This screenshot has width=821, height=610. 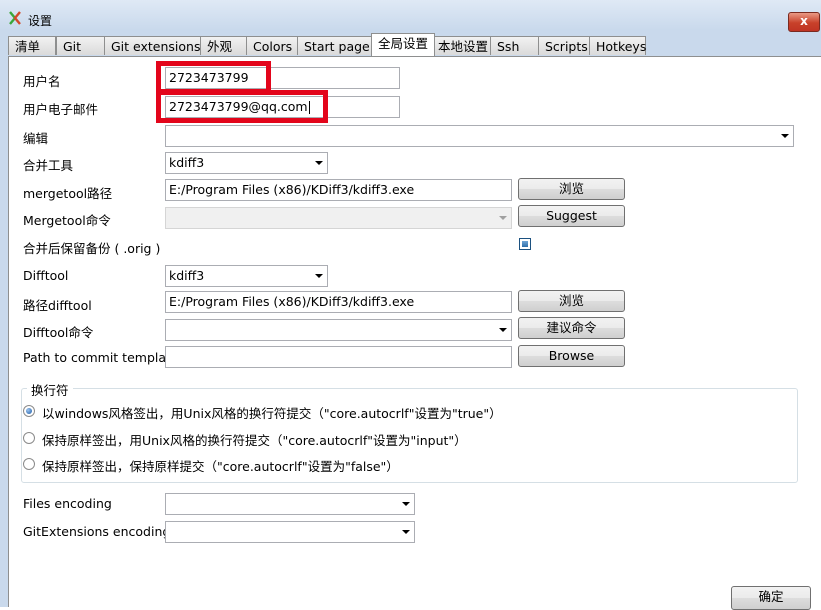 I want to click on tab-git: Git, so click(x=82, y=45).